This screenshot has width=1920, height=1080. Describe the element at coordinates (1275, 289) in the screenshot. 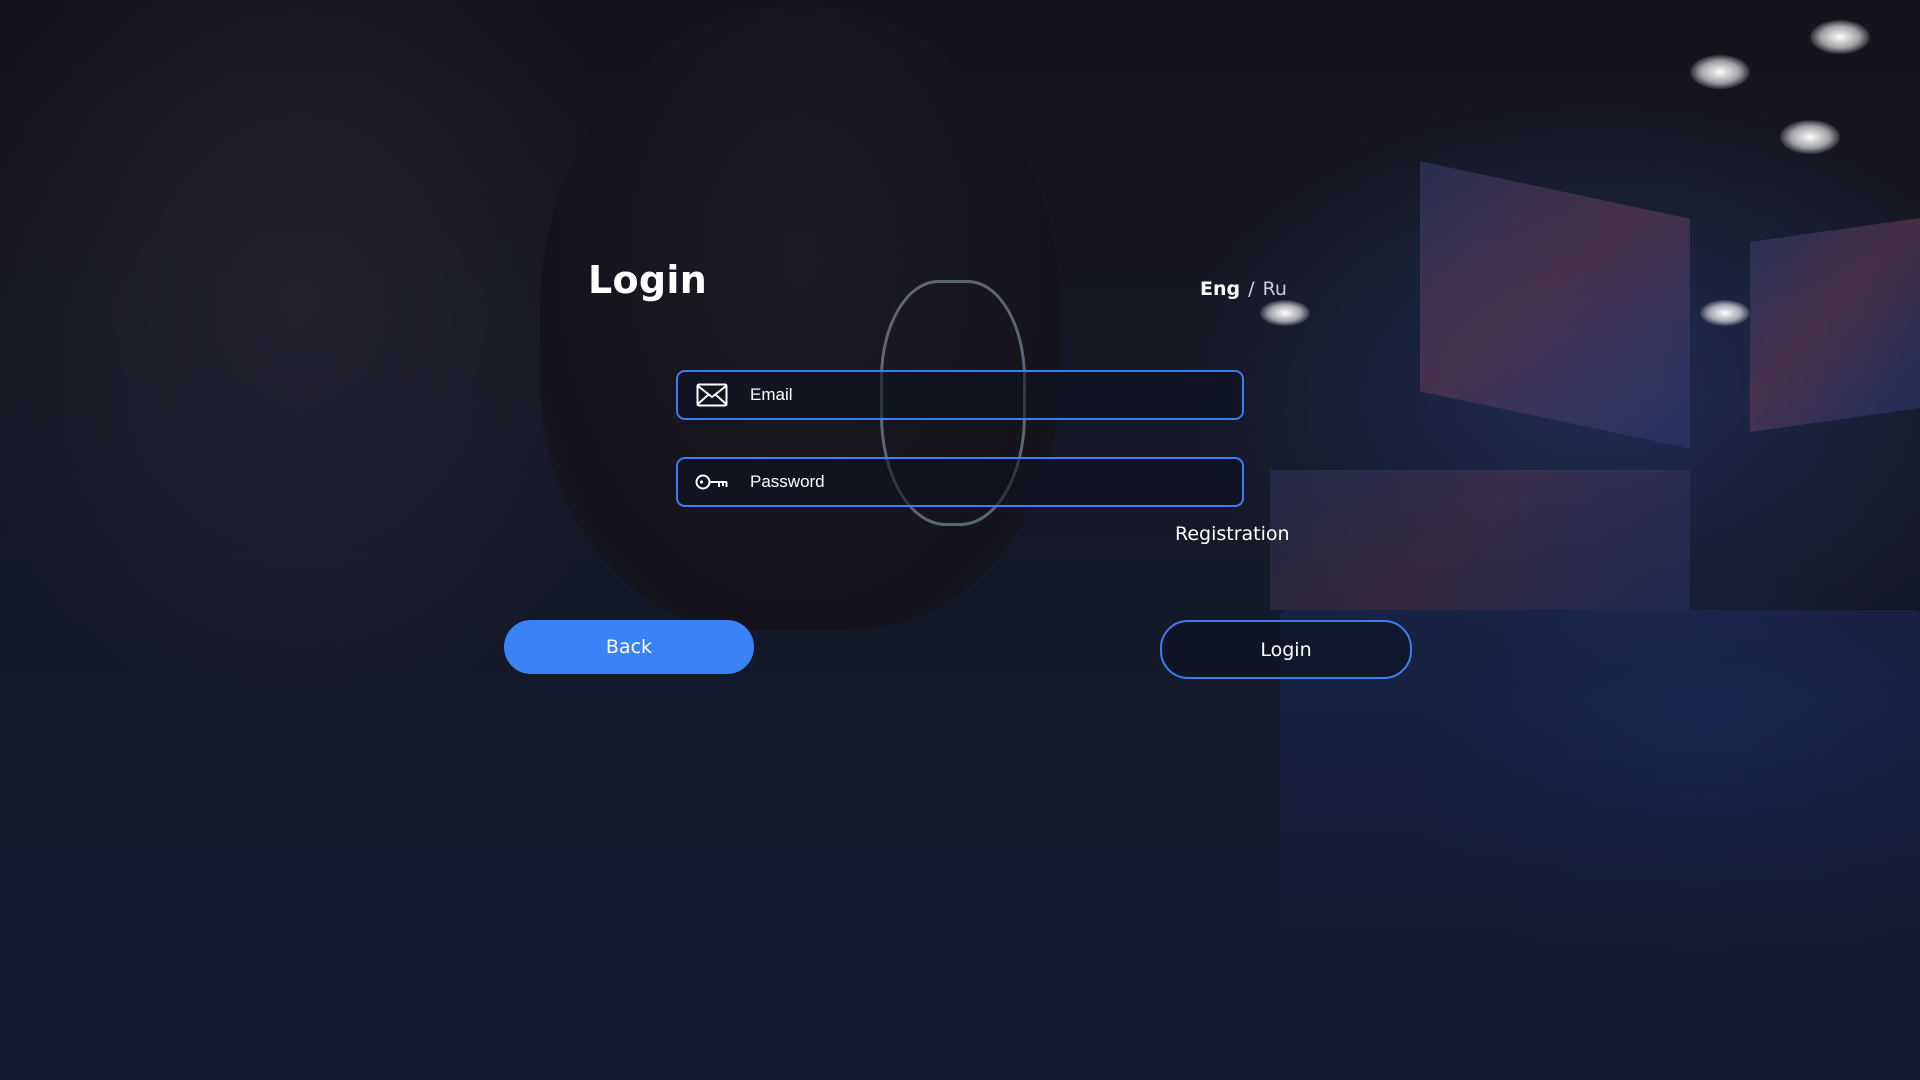

I see `language-ru: Ru` at that location.